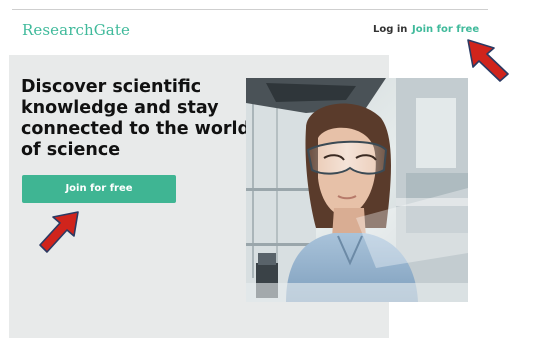 This screenshot has width=557, height=339. Describe the element at coordinates (390, 29) in the screenshot. I see `login-link: Log in` at that location.